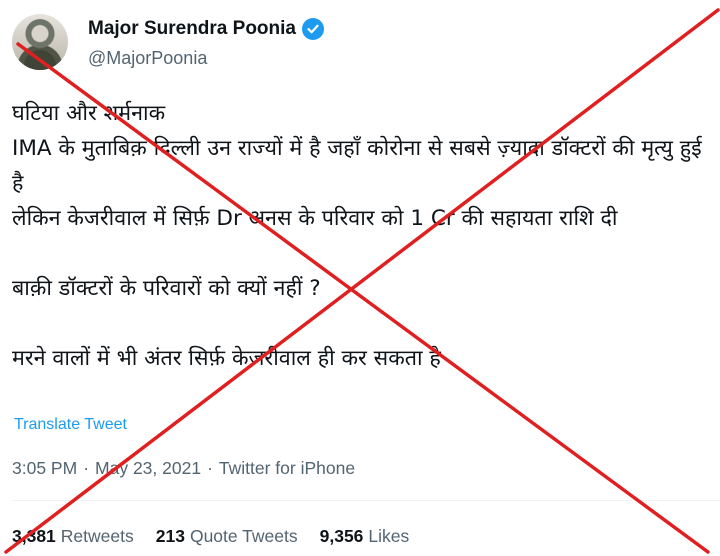 This screenshot has height=556, width=720. What do you see at coordinates (70, 425) in the screenshot?
I see `translate-tweet-link: Translate Tweet` at bounding box center [70, 425].